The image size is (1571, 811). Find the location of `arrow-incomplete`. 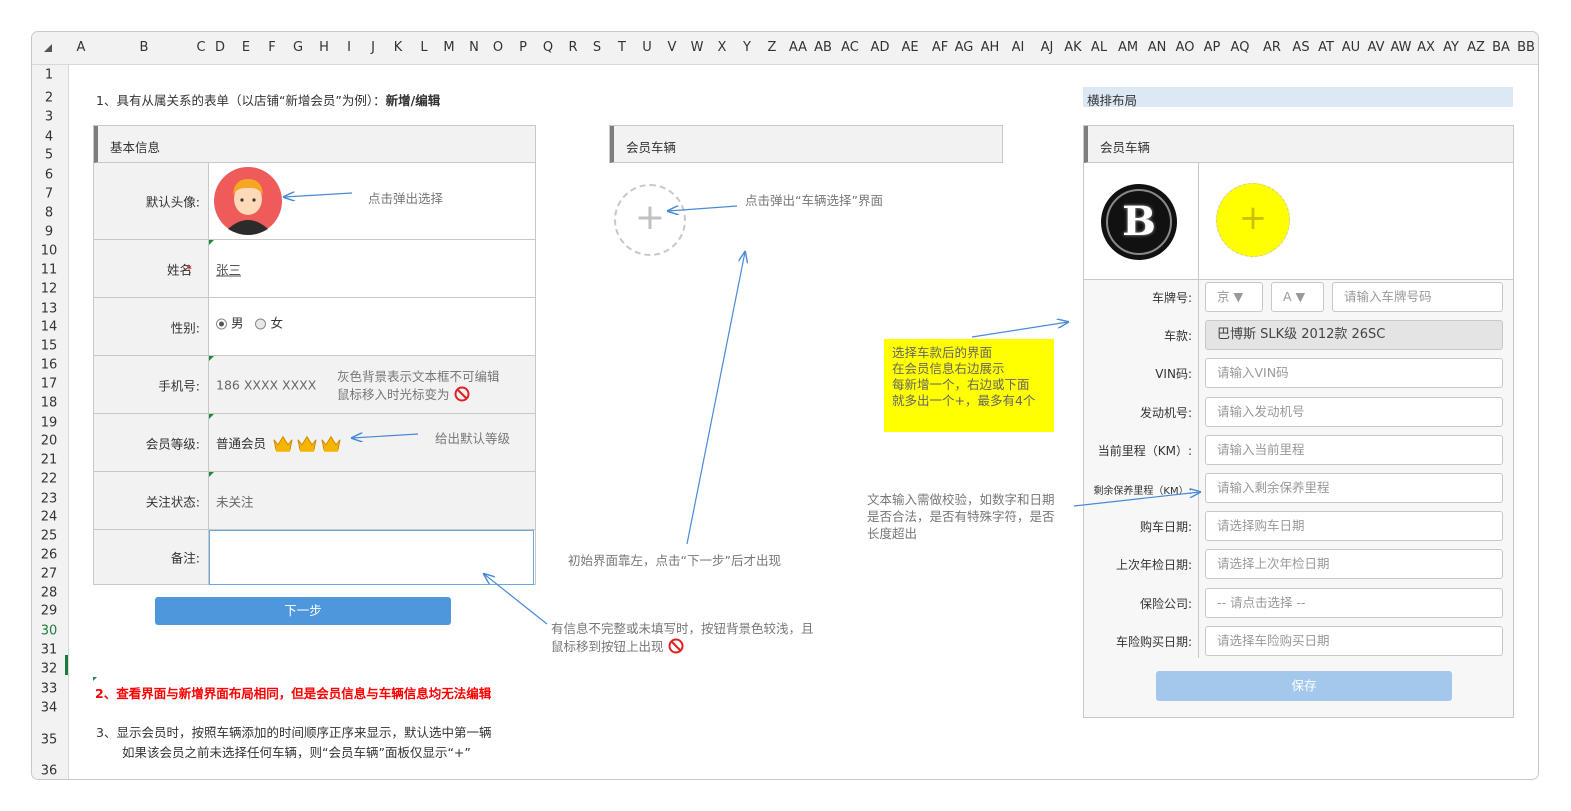

arrow-incomplete is located at coordinates (516, 599).